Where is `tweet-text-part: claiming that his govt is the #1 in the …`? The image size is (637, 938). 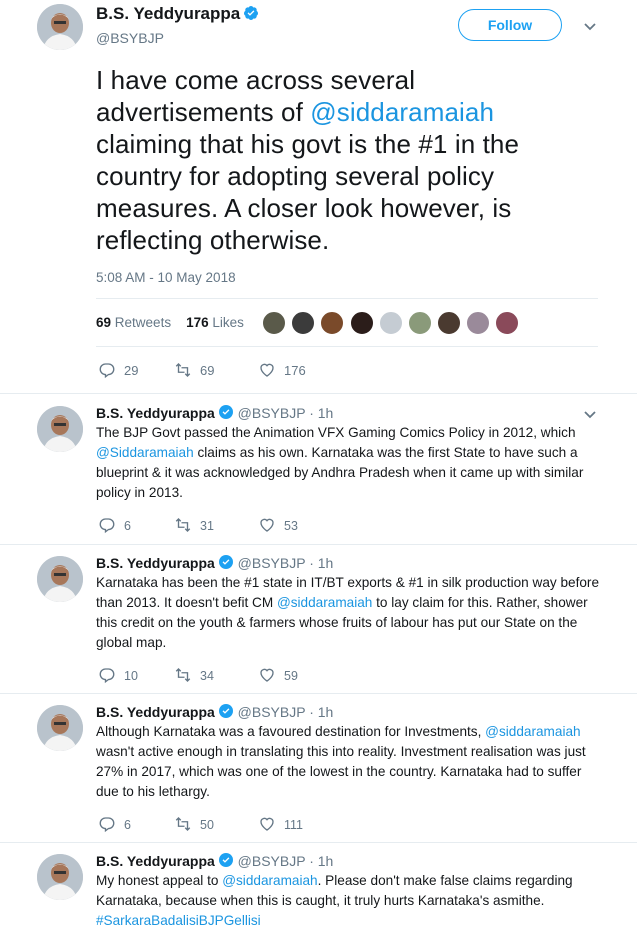 tweet-text-part: claiming that his govt is the #1 in the … is located at coordinates (308, 192).